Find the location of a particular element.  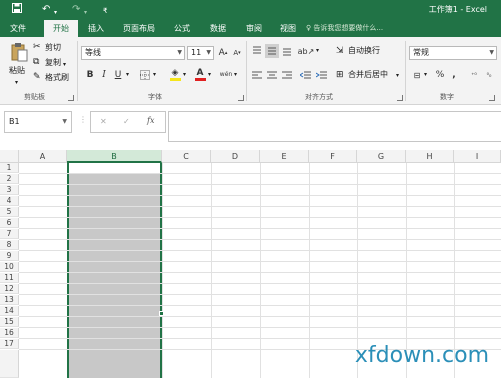

row-header: 1 is located at coordinates (9, 168).